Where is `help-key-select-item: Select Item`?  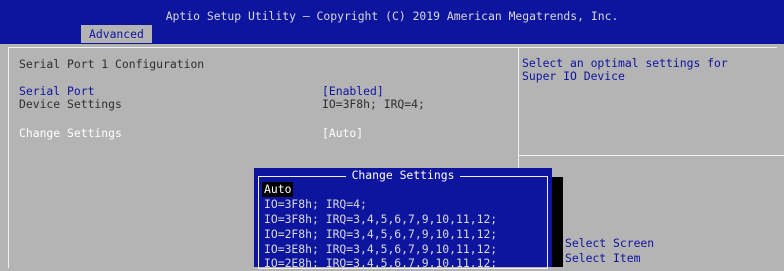
help-key-select-item: Select Item is located at coordinates (603, 258).